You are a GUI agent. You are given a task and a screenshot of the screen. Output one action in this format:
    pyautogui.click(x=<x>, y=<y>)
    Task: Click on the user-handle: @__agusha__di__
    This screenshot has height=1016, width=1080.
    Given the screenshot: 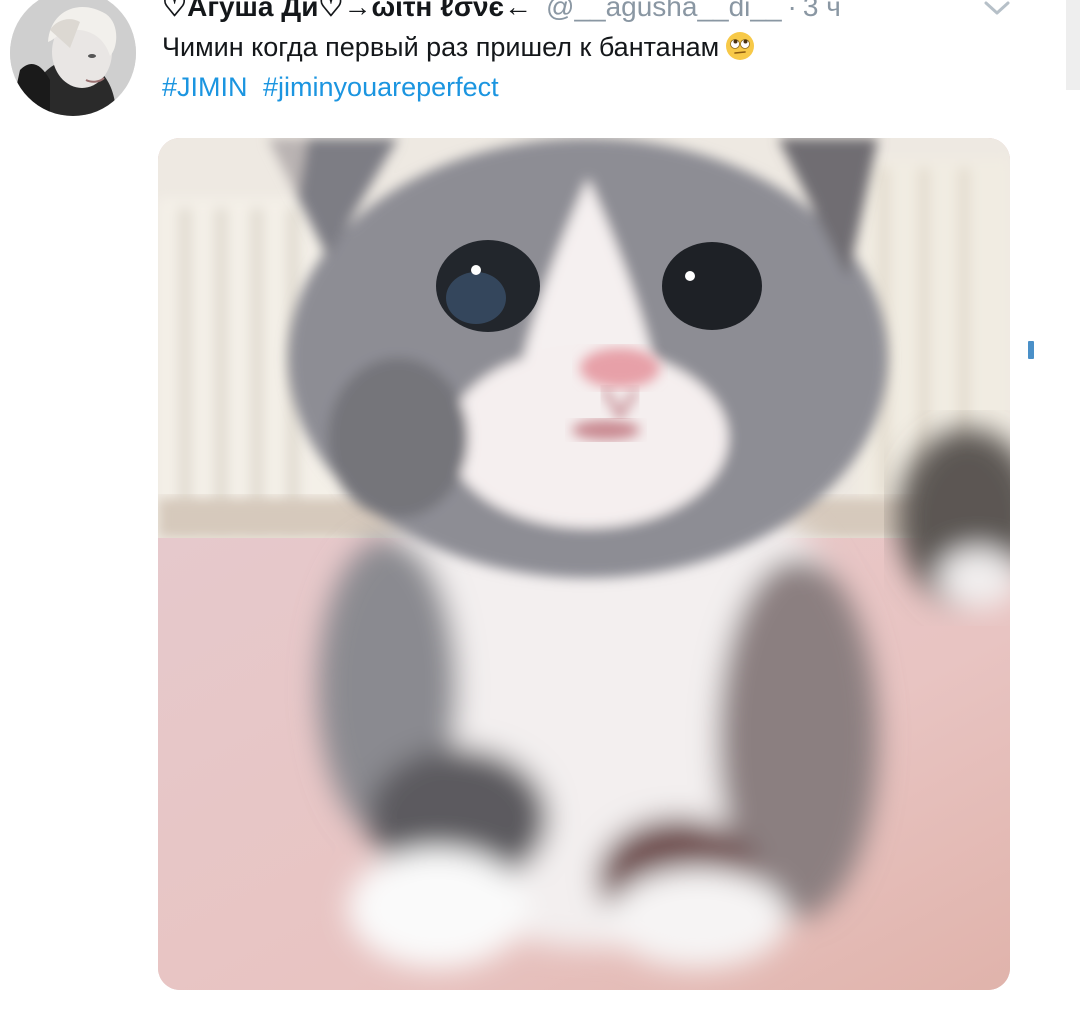 What is the action you would take?
    pyautogui.click(x=664, y=11)
    